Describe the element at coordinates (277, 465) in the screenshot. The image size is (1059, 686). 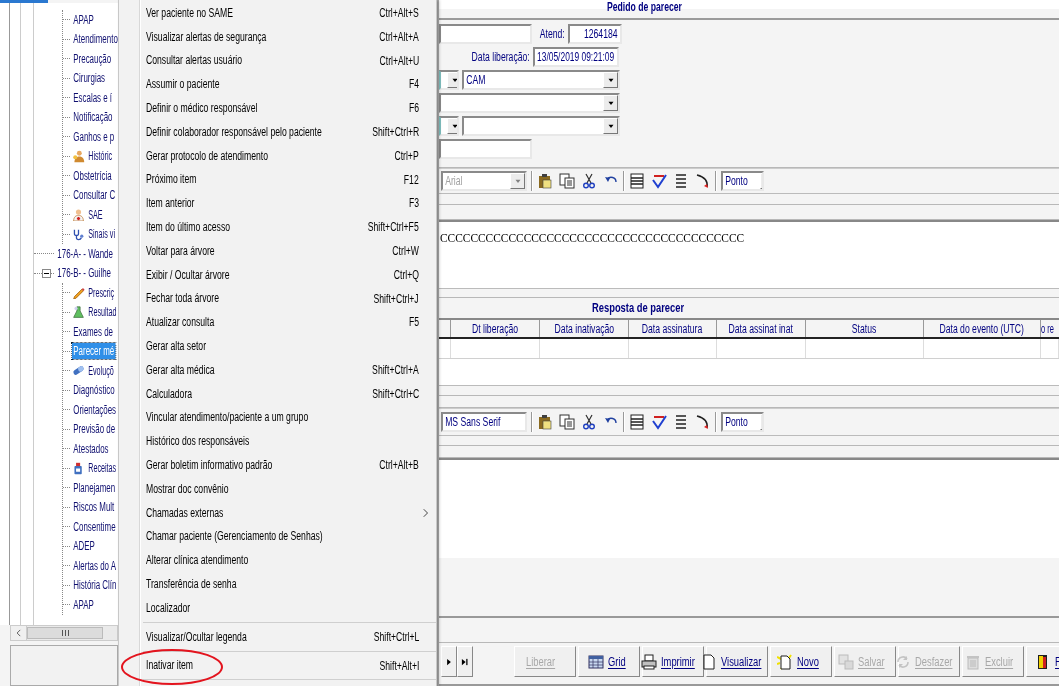
I see `menu-item: Gerar boletim informativo padrão Ctrl+Alt+B` at that location.